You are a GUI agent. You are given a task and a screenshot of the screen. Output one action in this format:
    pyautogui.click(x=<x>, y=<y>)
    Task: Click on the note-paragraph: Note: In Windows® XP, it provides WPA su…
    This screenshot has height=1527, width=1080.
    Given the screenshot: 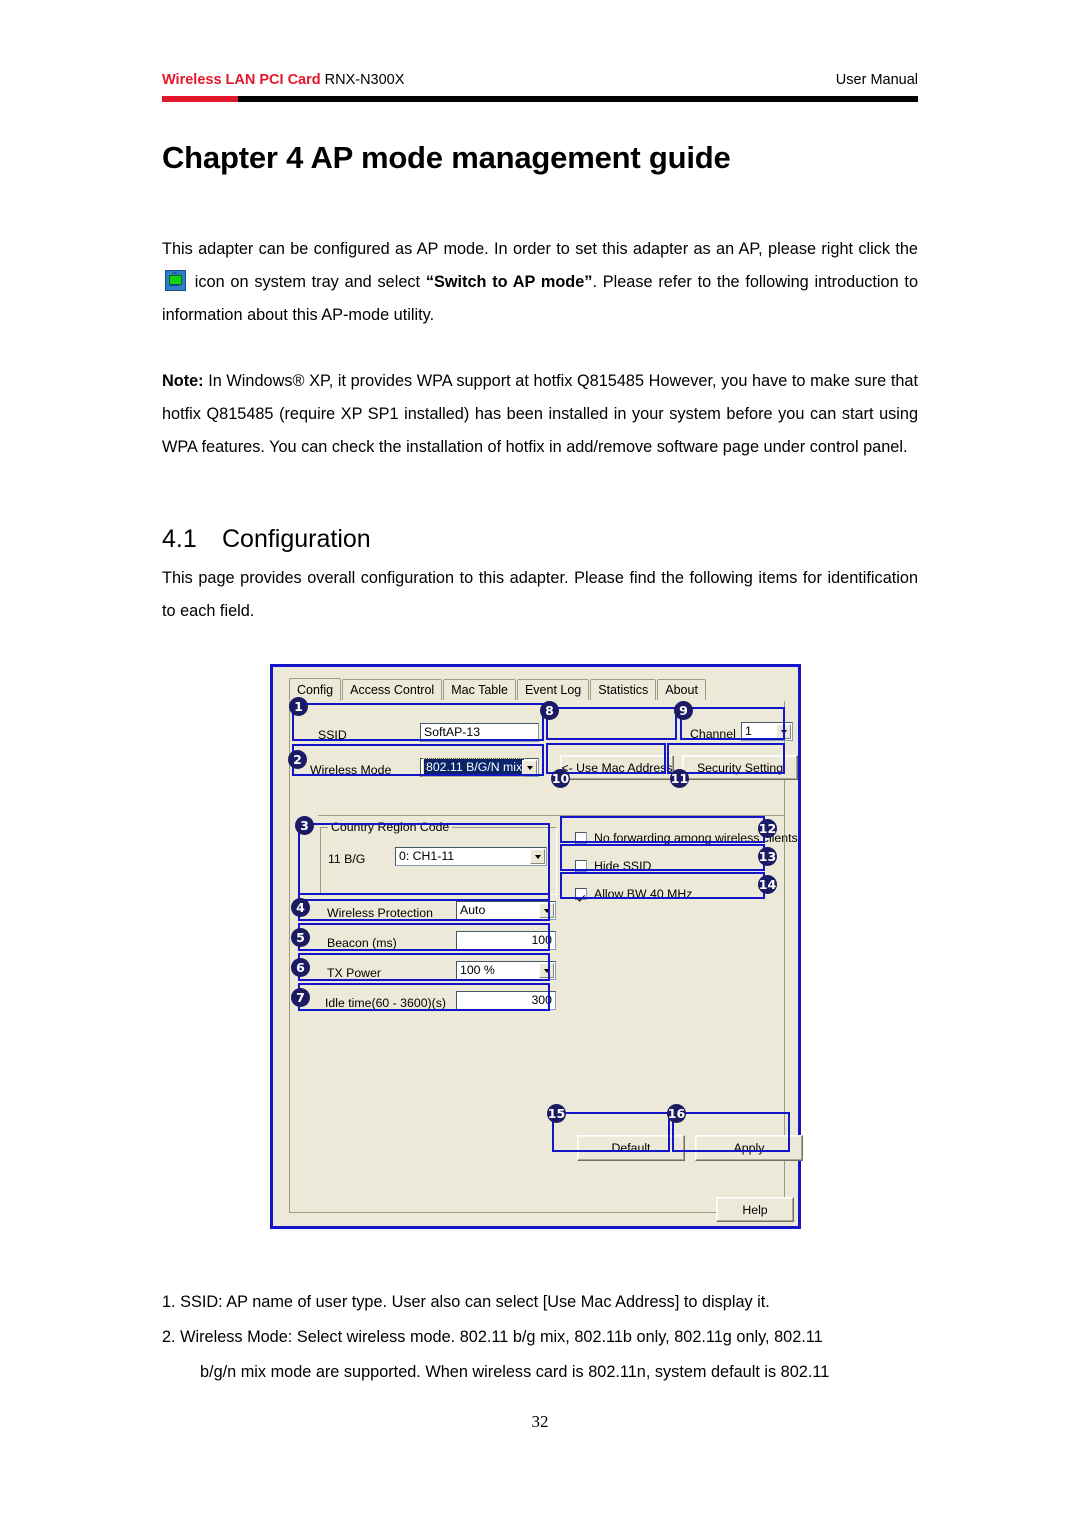 What is the action you would take?
    pyautogui.click(x=540, y=414)
    